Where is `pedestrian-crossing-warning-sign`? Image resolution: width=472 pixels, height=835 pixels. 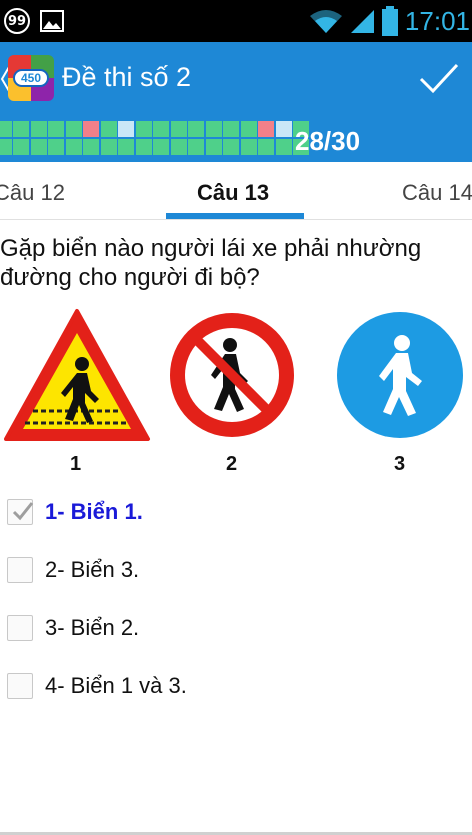
pedestrian-crossing-warning-sign is located at coordinates (77, 375).